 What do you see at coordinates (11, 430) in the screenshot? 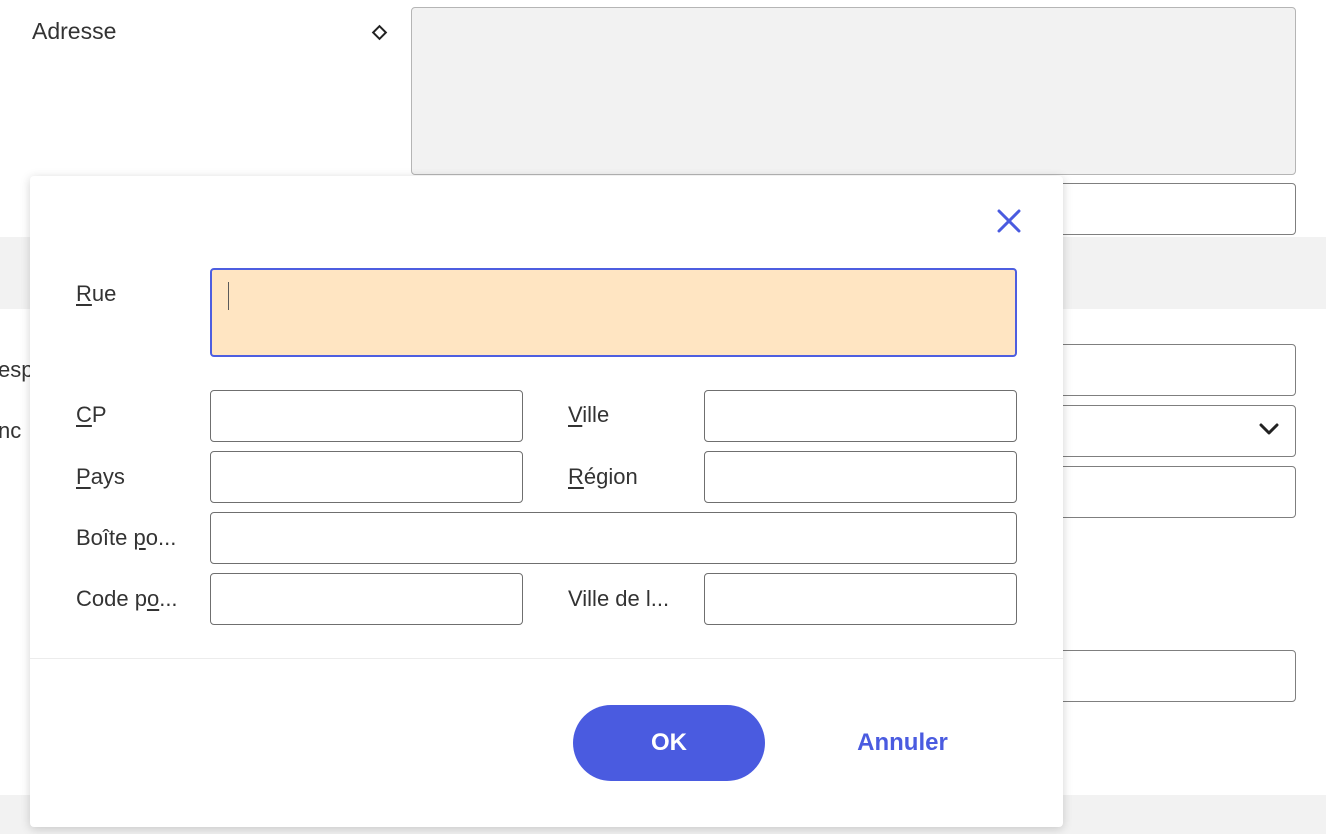
I see `partial-label-2: nc` at bounding box center [11, 430].